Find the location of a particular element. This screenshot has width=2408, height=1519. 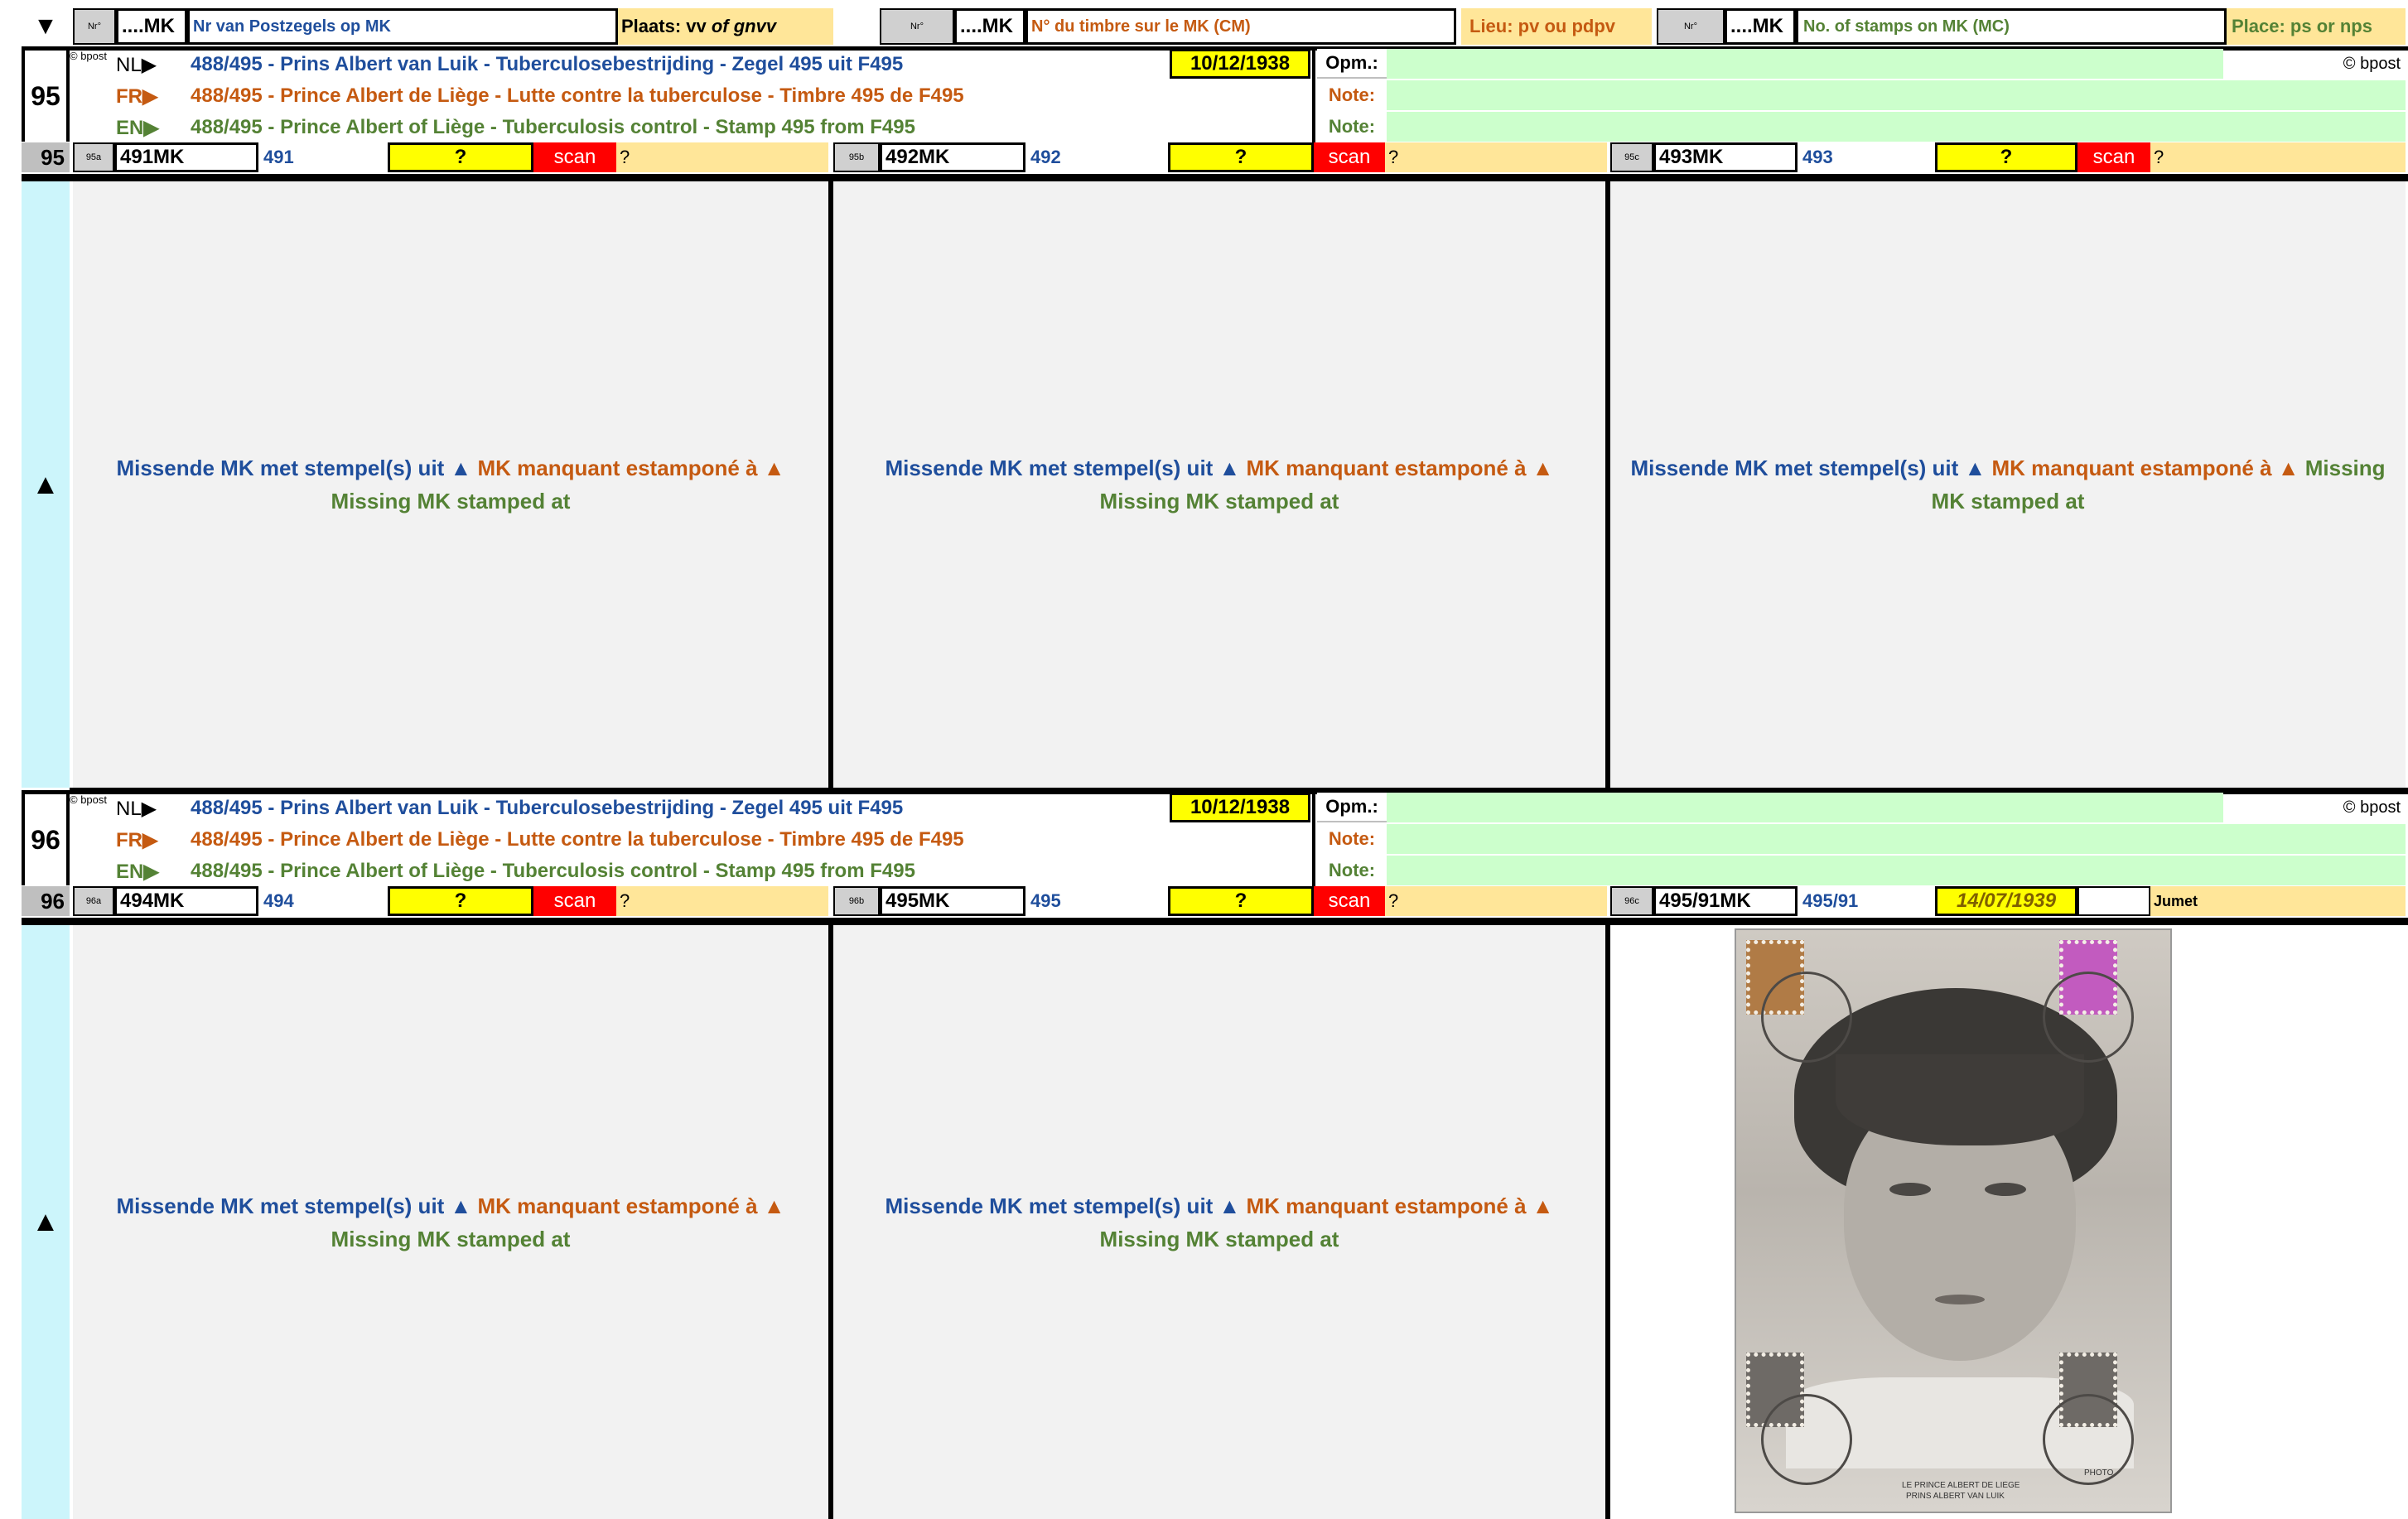

header-place-en: Place: ps or nps is located at coordinates (2316, 27).